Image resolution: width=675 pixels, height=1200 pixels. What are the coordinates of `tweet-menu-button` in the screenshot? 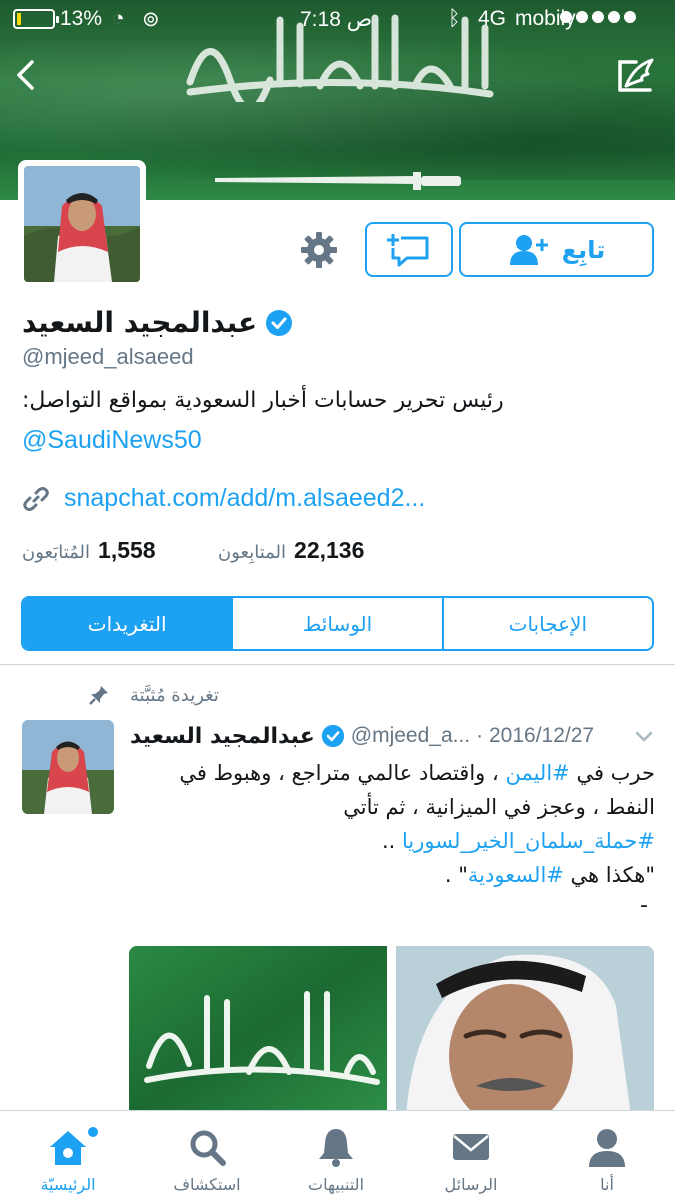 It's located at (644, 736).